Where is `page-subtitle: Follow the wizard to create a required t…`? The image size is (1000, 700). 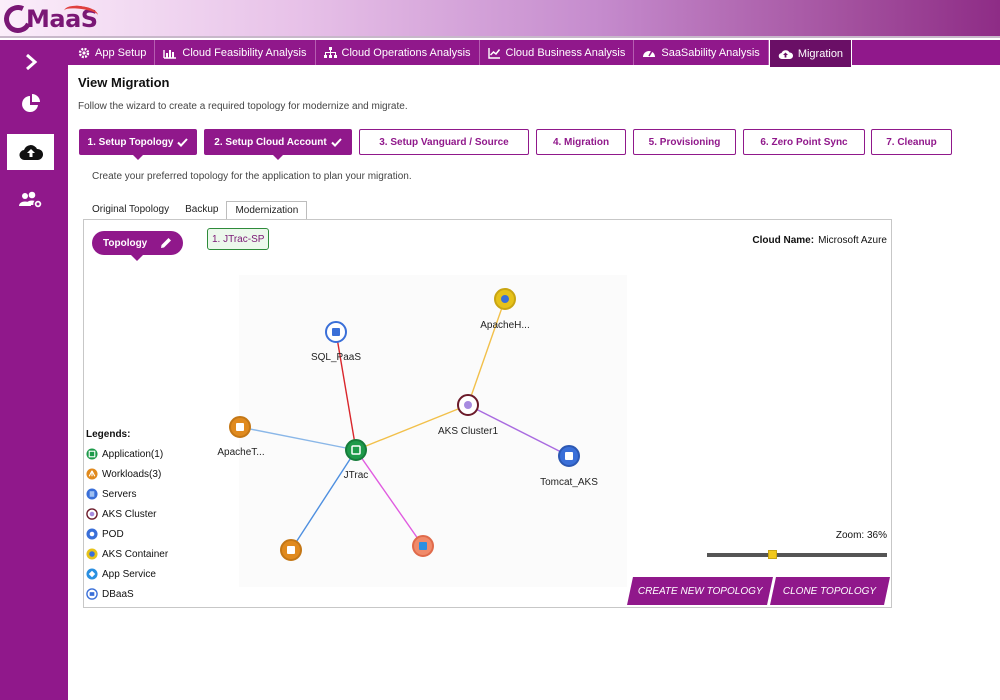 page-subtitle: Follow the wizard to create a required t… is located at coordinates (243, 106).